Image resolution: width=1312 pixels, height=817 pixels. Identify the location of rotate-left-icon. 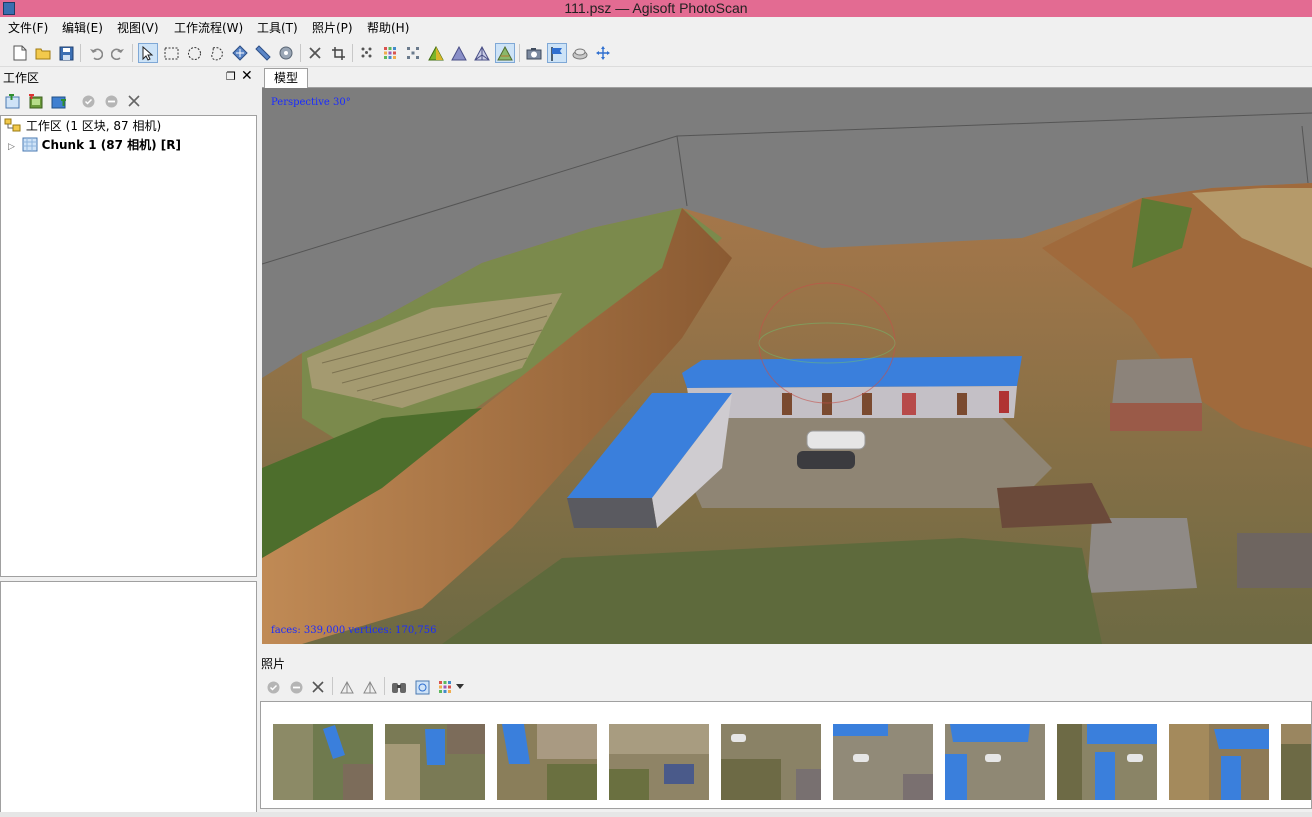
(347, 687).